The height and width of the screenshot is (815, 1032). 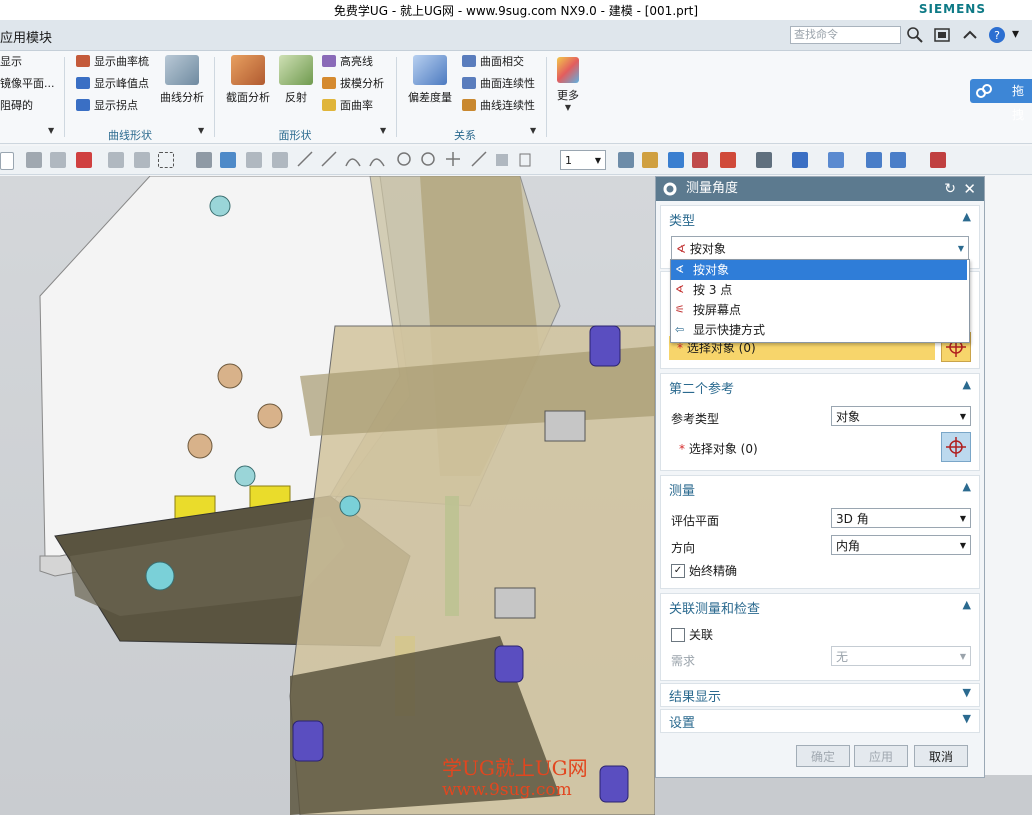 I want to click on move-icon, so click(x=874, y=160).